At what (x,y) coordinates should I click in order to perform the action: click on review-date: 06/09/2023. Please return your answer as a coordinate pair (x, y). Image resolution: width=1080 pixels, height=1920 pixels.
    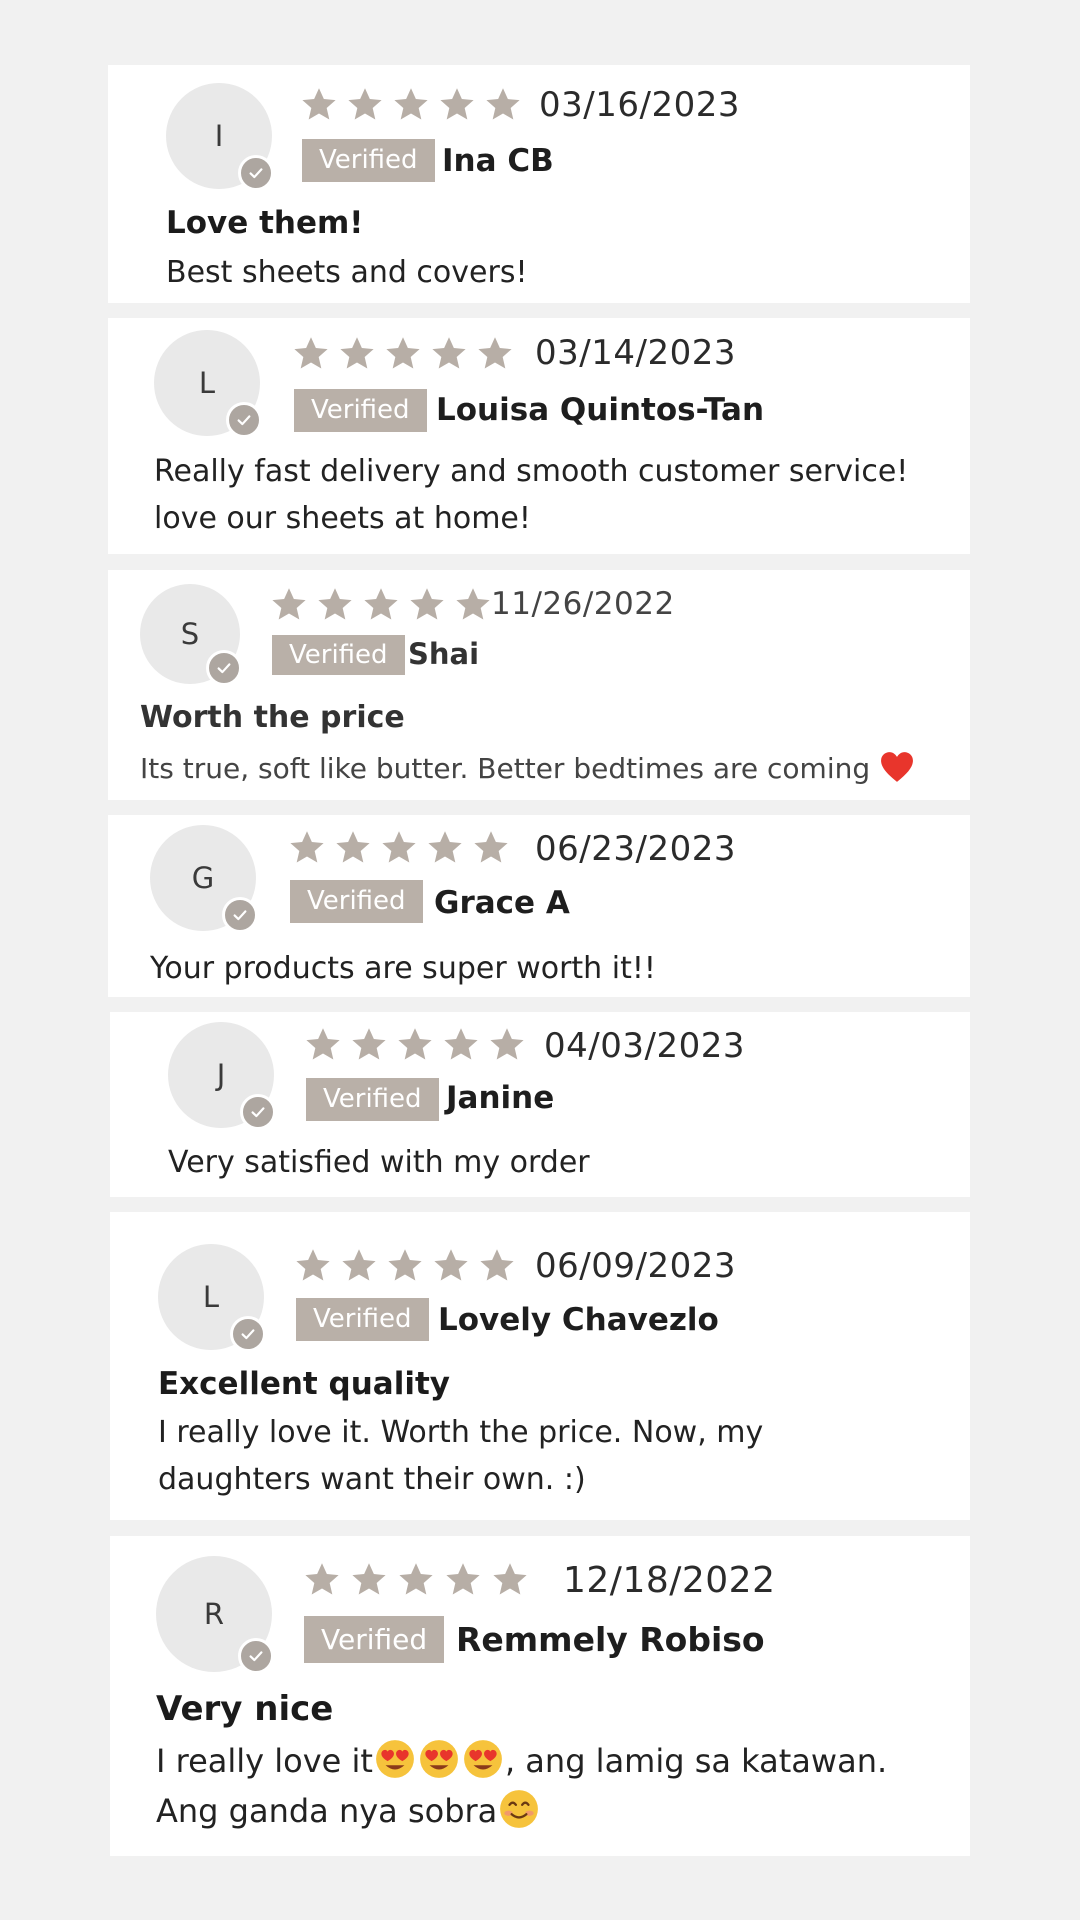
    Looking at the image, I should click on (635, 1266).